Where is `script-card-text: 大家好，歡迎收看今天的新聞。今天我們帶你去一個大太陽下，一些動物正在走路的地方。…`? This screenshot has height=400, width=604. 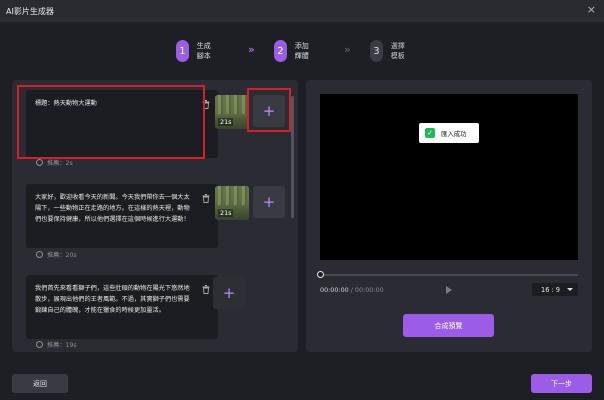 script-card-text: 大家好，歡迎收看今天的新聞。今天我們帶你去一個大太陽下，一些動物正在走路的地方。… is located at coordinates (113, 208).